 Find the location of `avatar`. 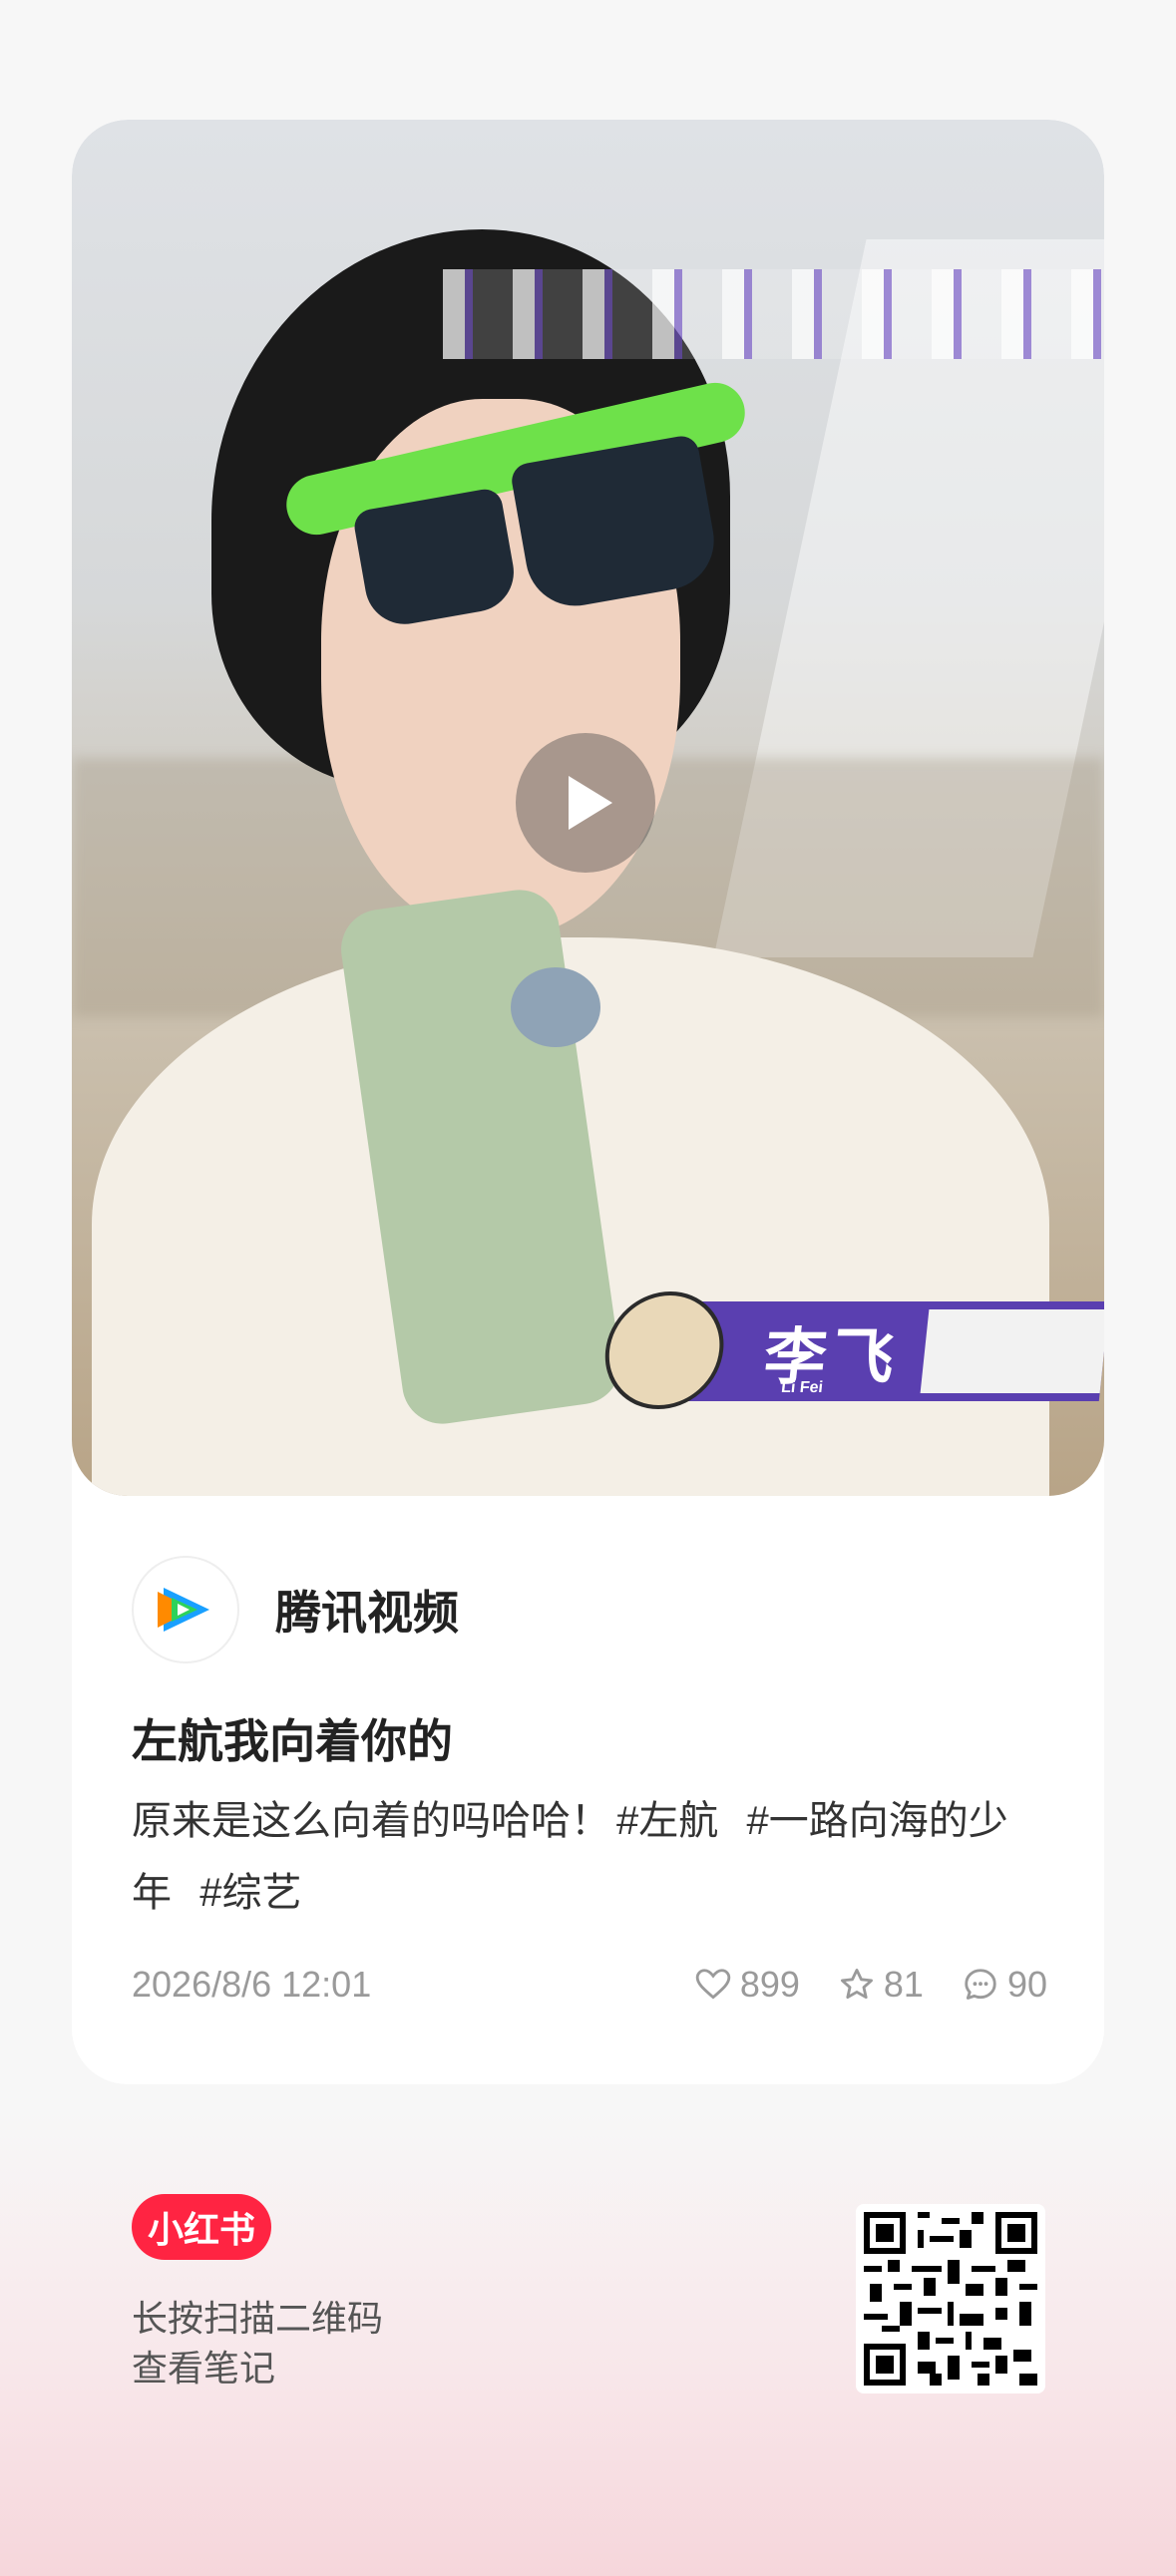

avatar is located at coordinates (186, 1610).